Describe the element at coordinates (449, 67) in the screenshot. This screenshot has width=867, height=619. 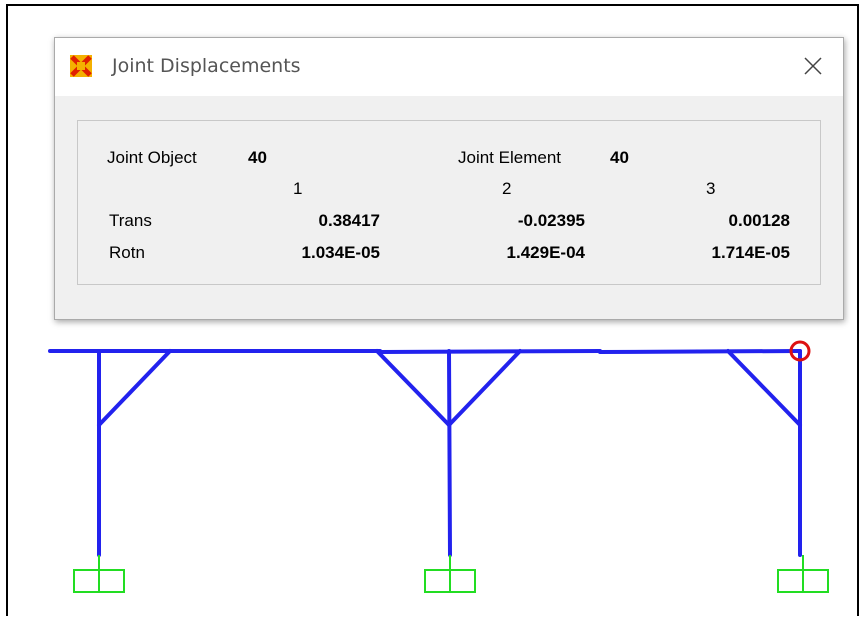
I see `dialog-titlebar: Joint Displacements` at that location.